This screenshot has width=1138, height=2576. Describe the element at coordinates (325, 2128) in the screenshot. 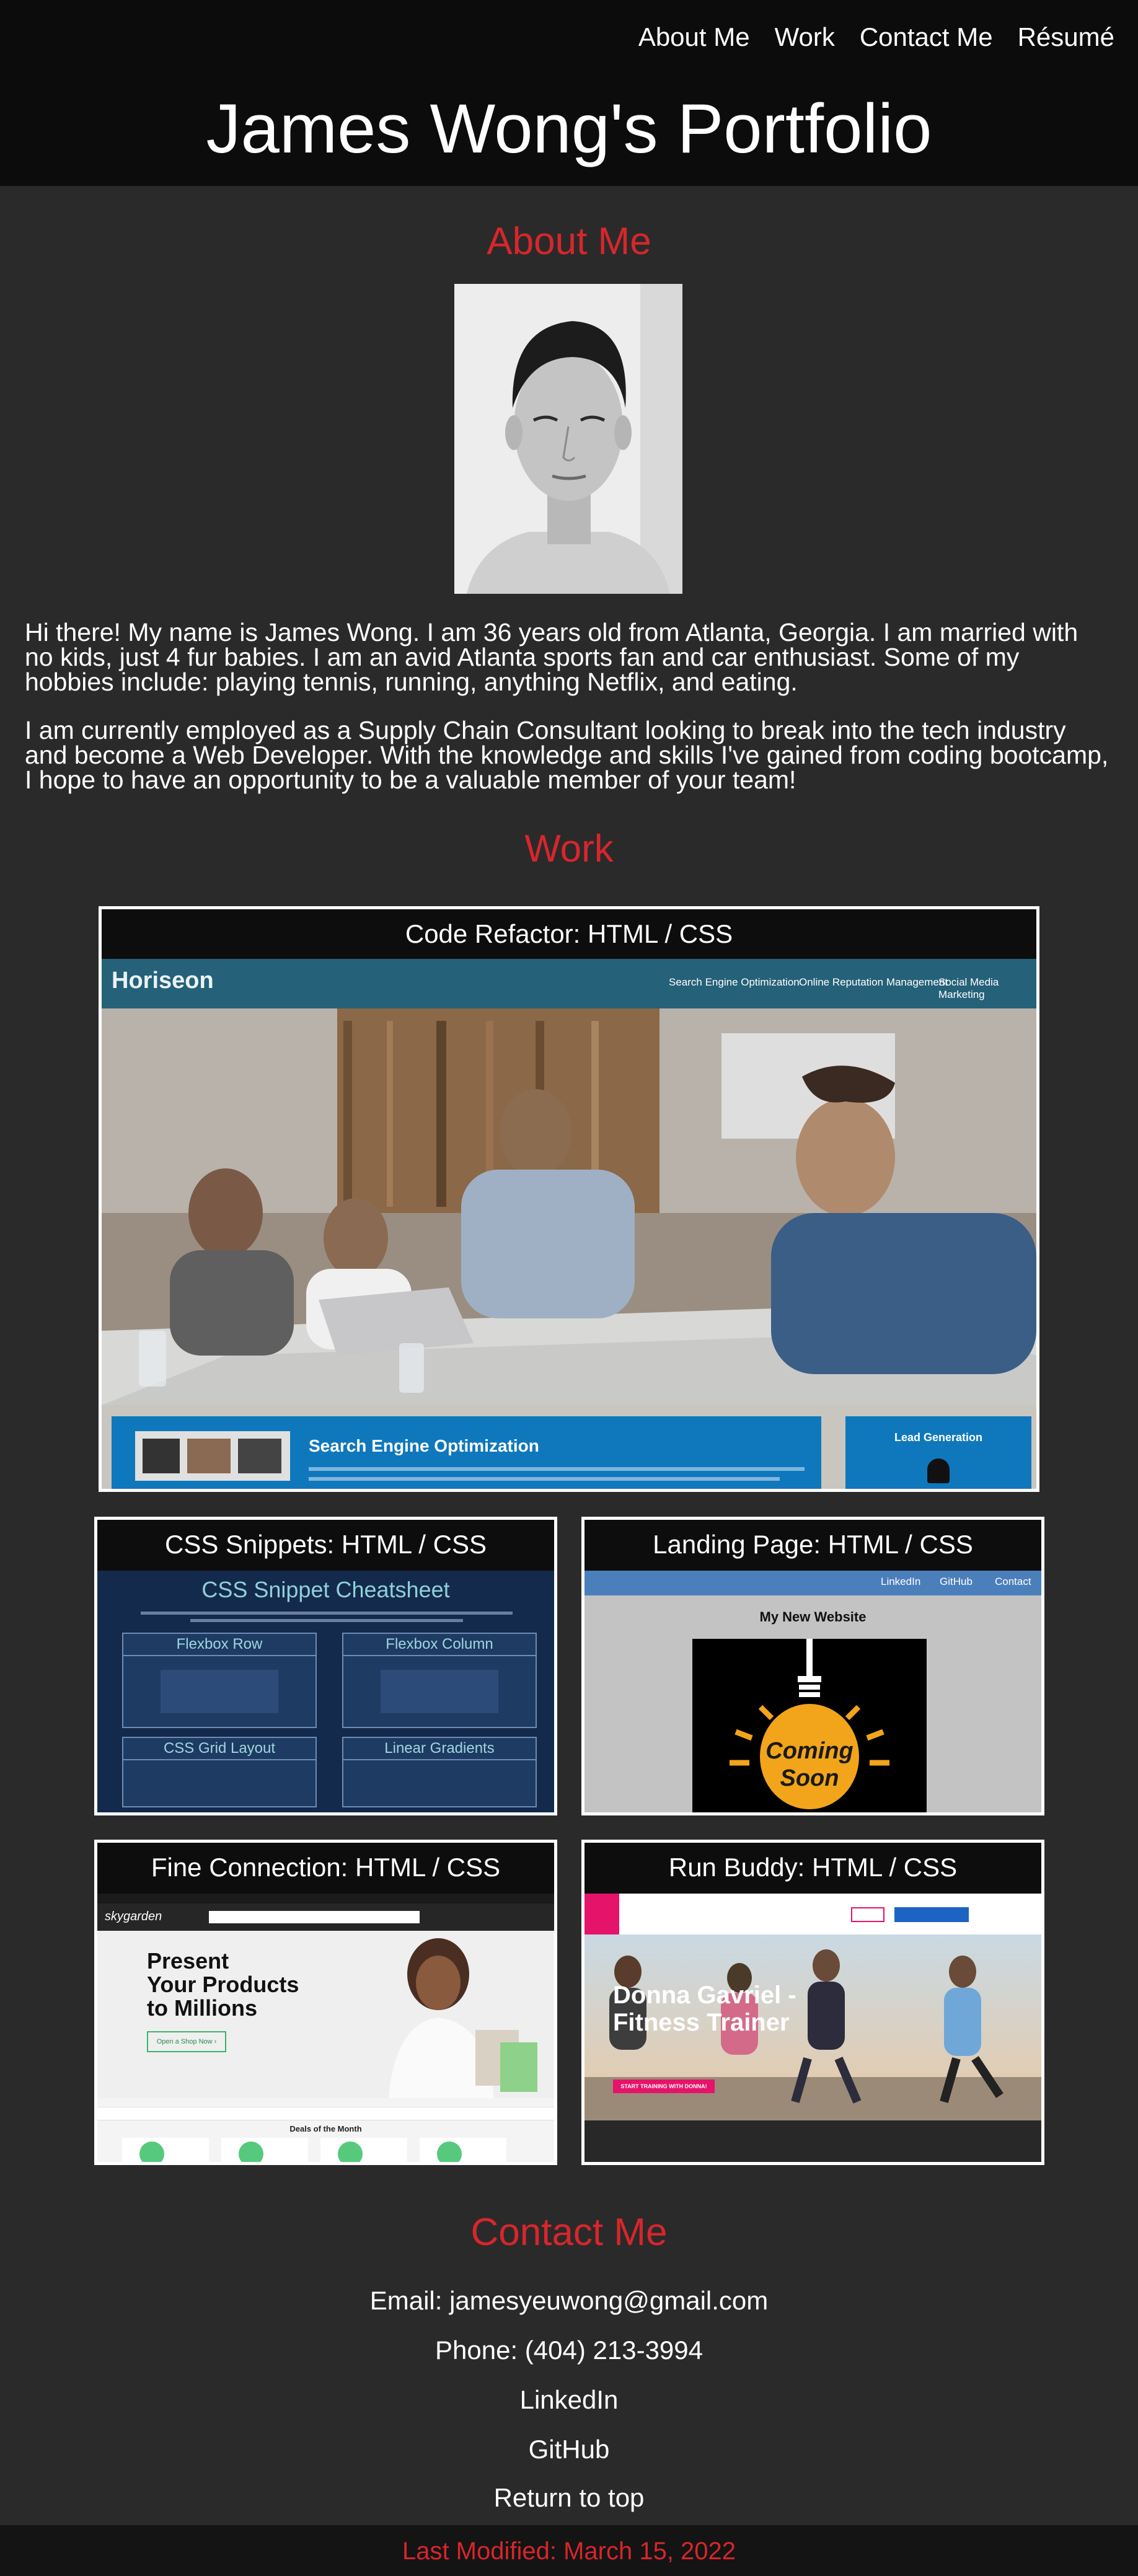

I see `preview-deals-title: Deals of the Month` at that location.